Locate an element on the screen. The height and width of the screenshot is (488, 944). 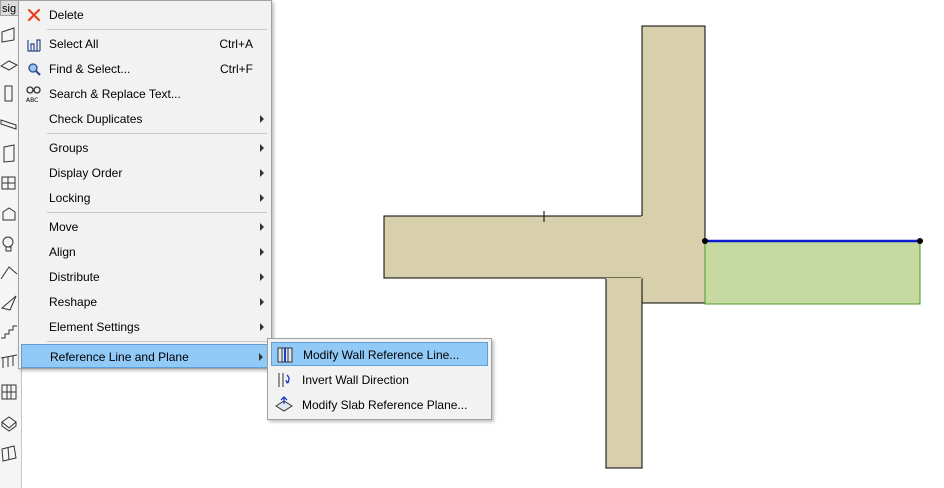
menu-item-groups: Groups is located at coordinates (145, 148).